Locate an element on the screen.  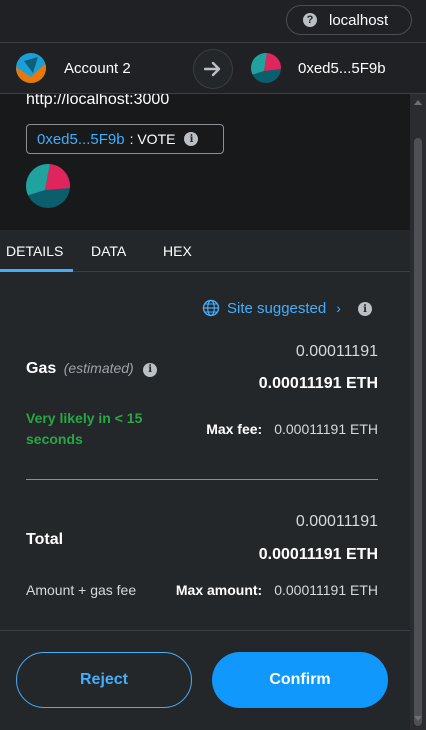
origin-url: http://localhost:3000 is located at coordinates (98, 101).